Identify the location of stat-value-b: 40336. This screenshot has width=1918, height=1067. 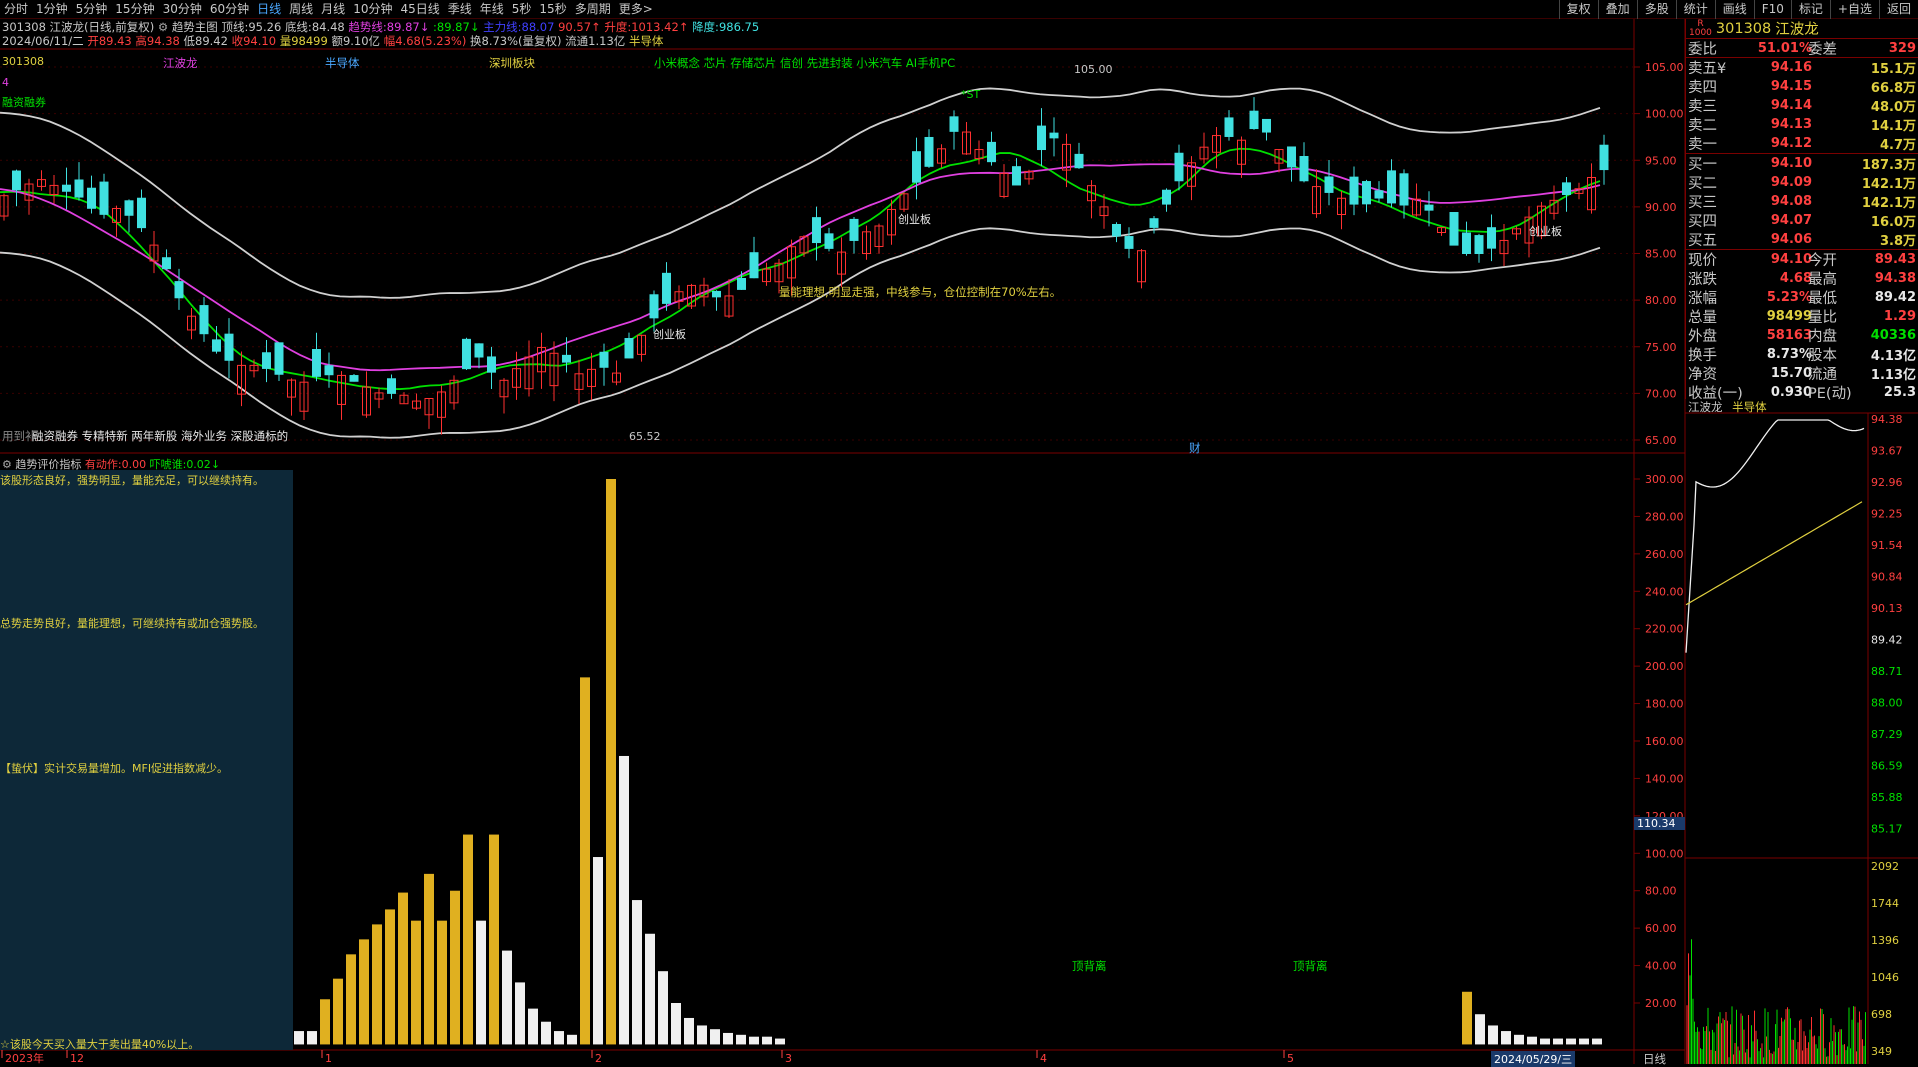
(1893, 335).